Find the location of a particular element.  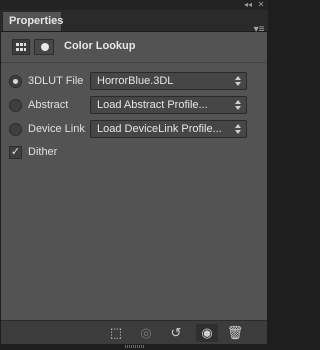

radio-device-link is located at coordinates (15, 129).